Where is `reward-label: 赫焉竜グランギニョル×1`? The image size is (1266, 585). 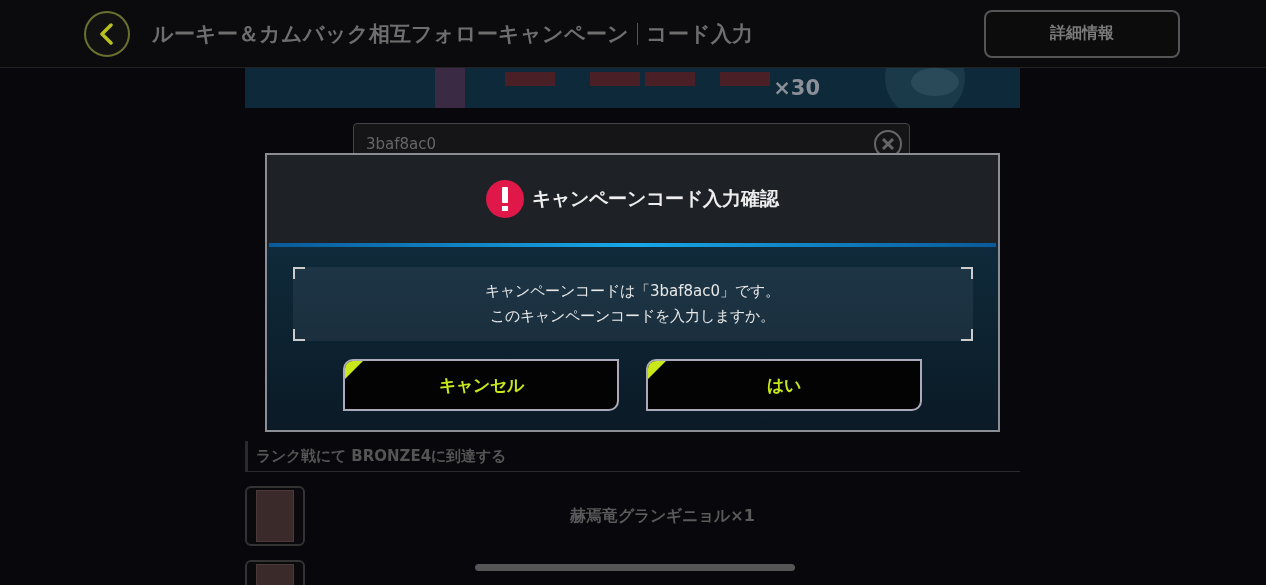
reward-label: 赫焉竜グランギニョル×1 is located at coordinates (662, 516).